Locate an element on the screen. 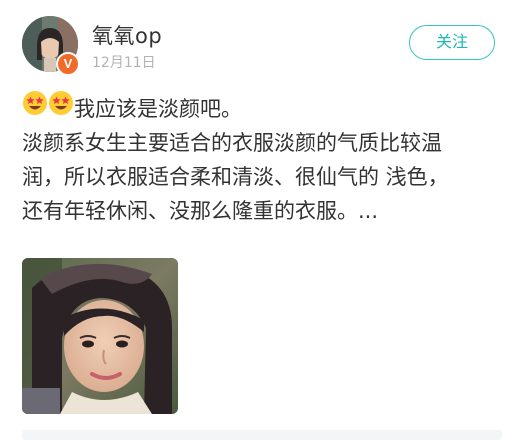 The image size is (520, 440). post-line-3: 润，所以衣服适合柔和清淡、很仙气的 浅色， is located at coordinates (235, 177).